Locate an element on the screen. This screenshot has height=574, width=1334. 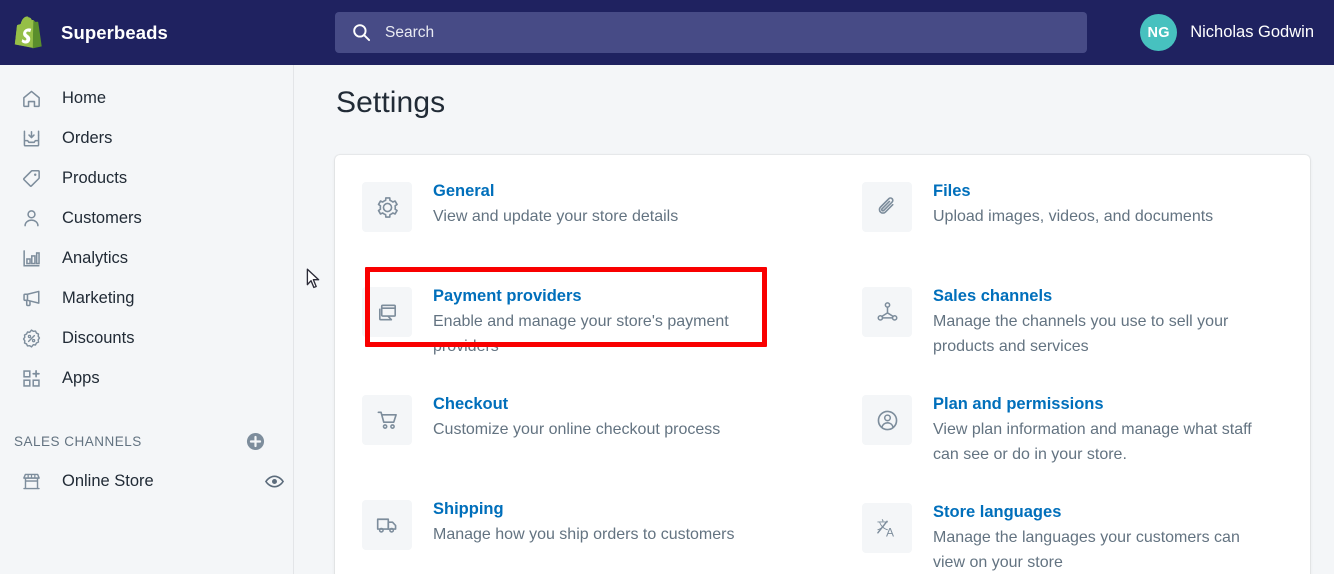
sidebar-item-label: Analytics is located at coordinates (95, 257).